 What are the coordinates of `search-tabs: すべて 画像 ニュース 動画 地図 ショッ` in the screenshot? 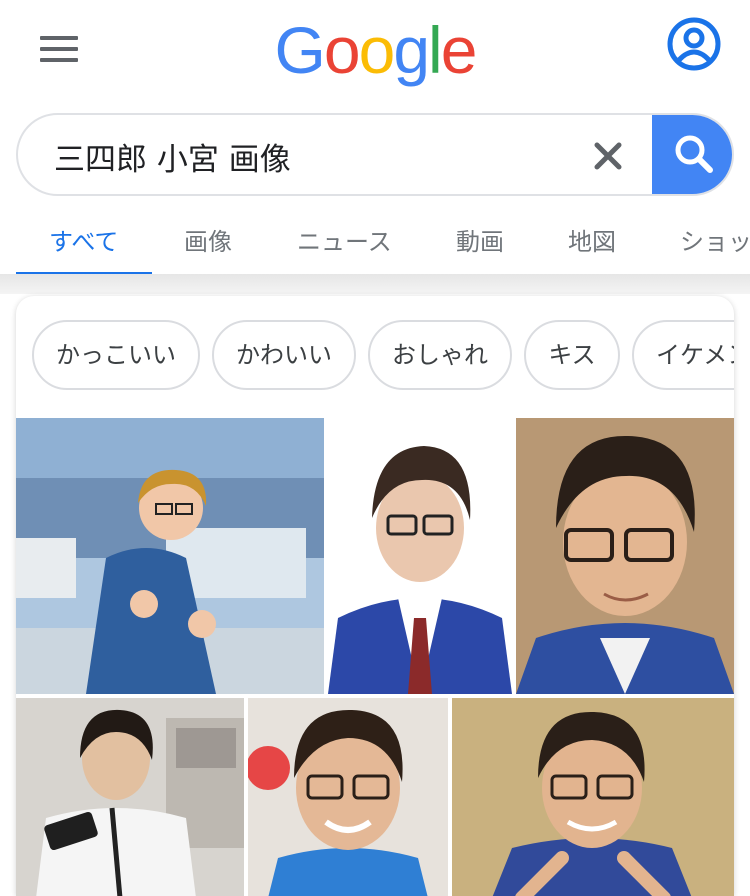 It's located at (375, 243).